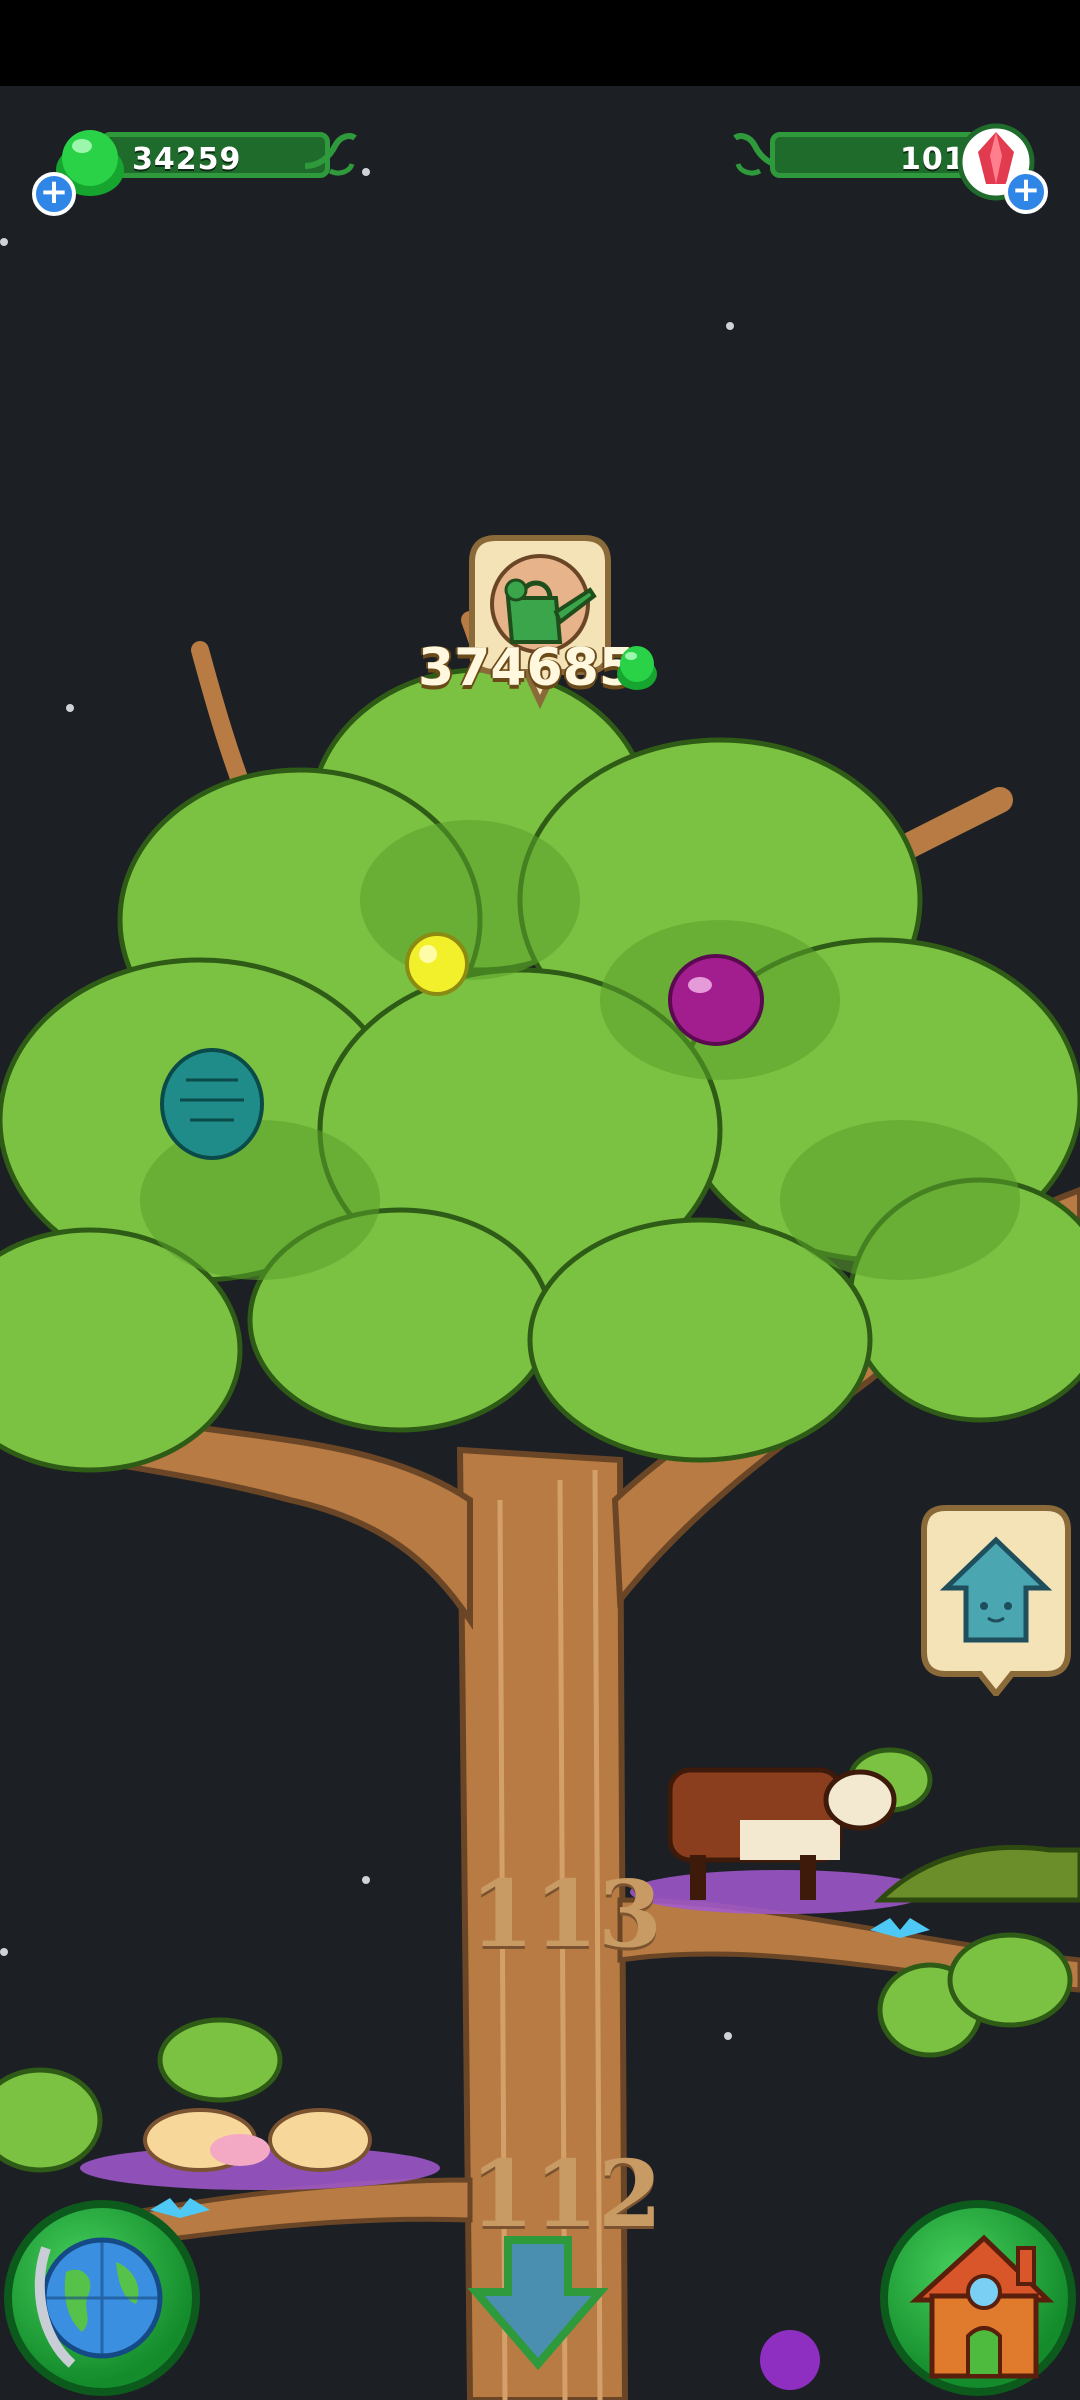 Image resolution: width=1080 pixels, height=2400 pixels. Describe the element at coordinates (257, 2140) in the screenshot. I see `rabbits` at that location.